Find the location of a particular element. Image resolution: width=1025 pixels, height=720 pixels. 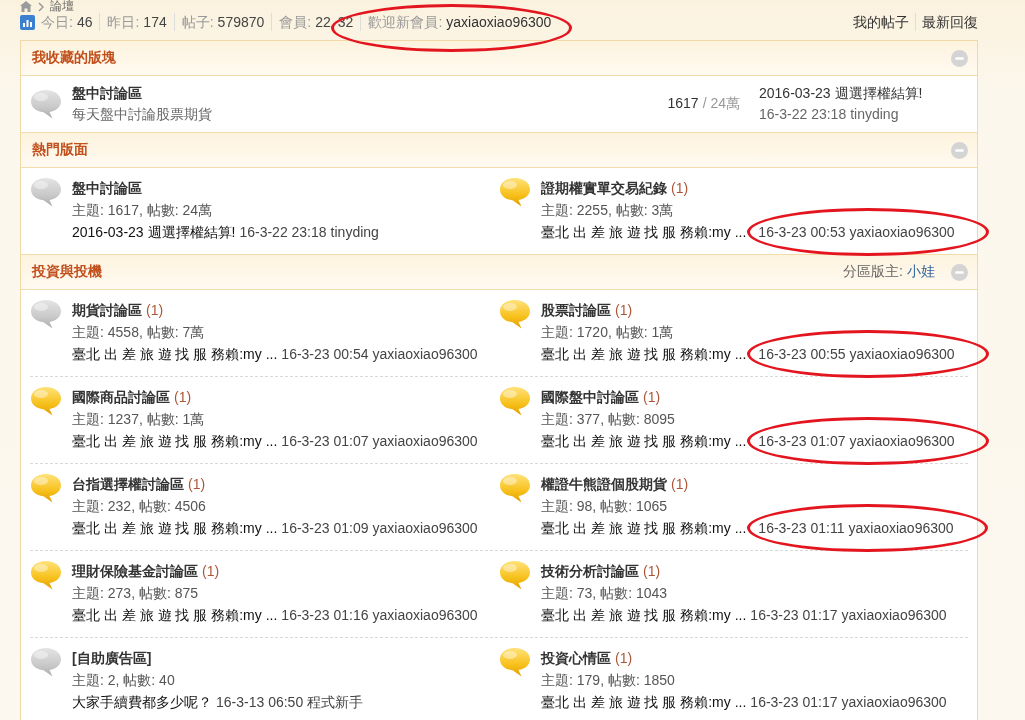

moderator-label: 分區版主: is located at coordinates (873, 272).